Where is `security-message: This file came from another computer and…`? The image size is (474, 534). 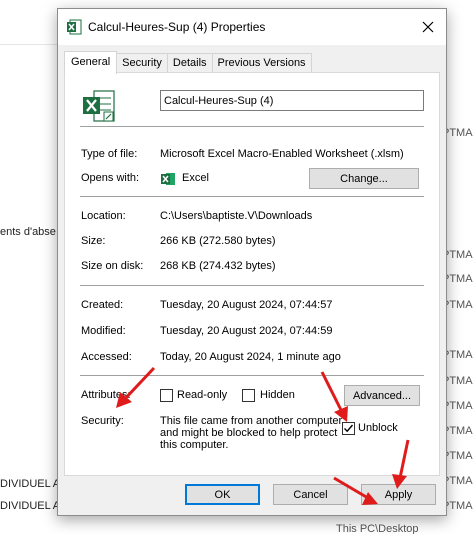 security-message: This file came from another computer and… is located at coordinates (251, 433).